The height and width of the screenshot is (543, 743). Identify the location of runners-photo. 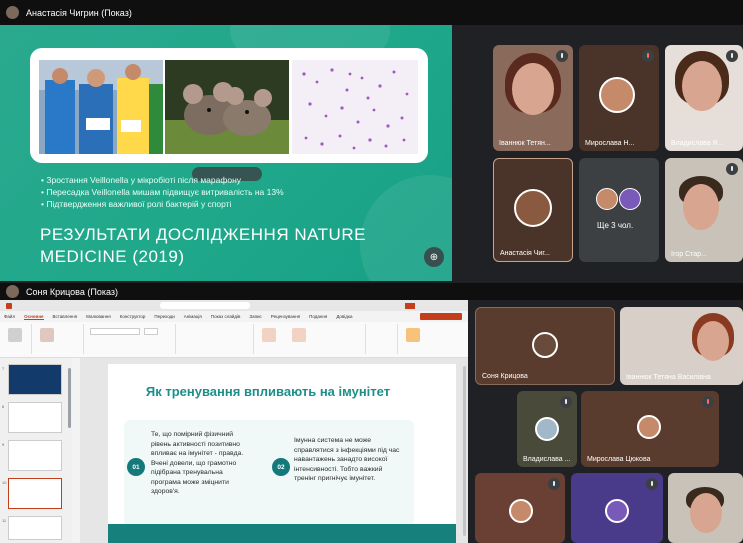
(101, 107).